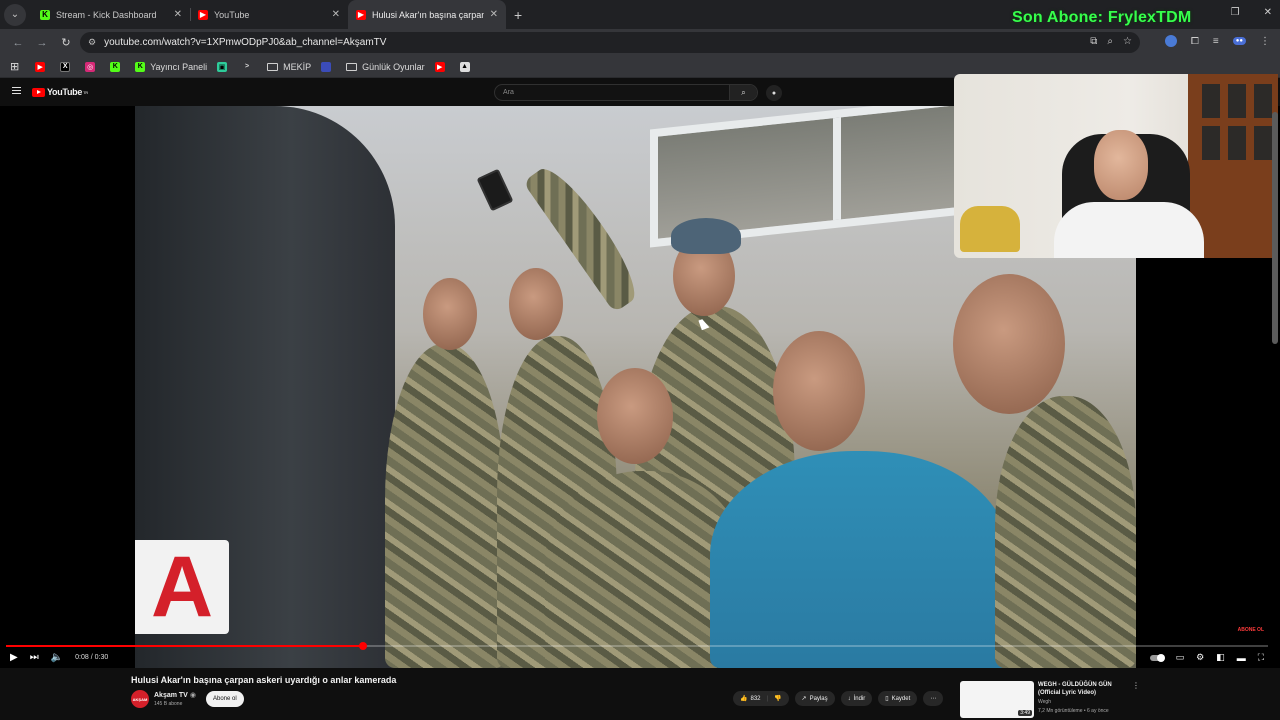 This screenshot has height=720, width=1280. Describe the element at coordinates (14, 657) in the screenshot. I see `play-icon: ▶` at that location.